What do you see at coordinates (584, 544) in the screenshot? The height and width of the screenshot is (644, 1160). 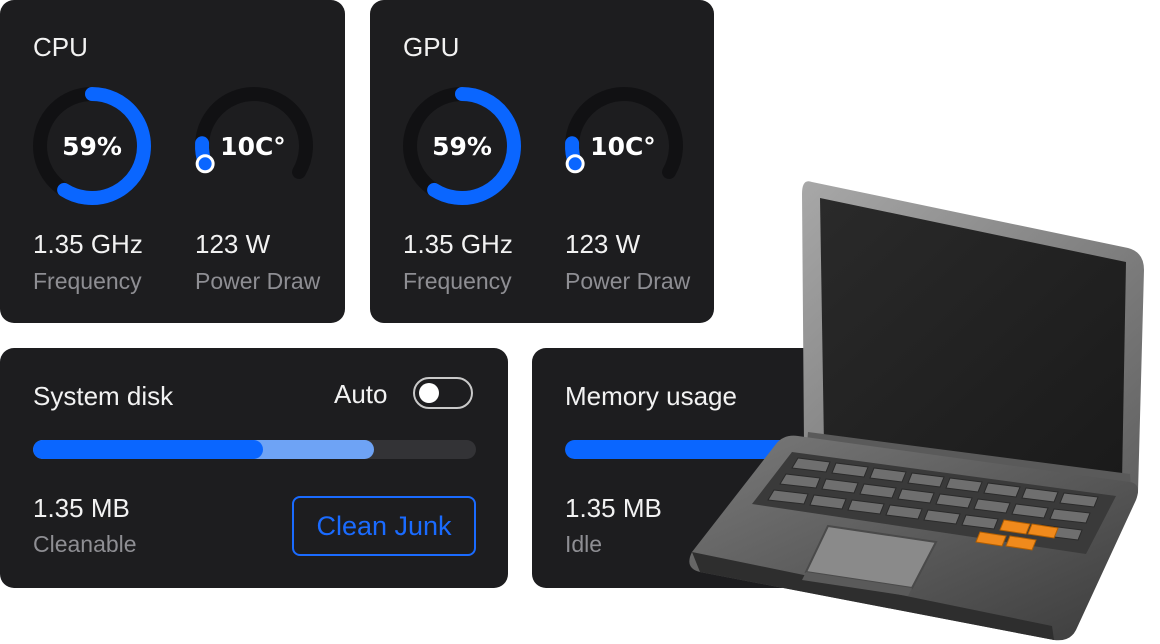 I see `memory-size-label: Idle` at bounding box center [584, 544].